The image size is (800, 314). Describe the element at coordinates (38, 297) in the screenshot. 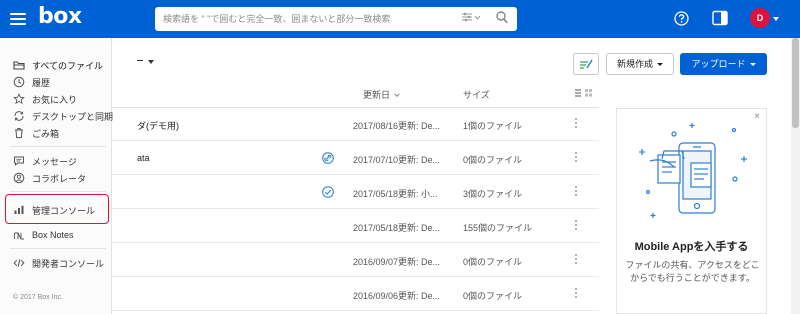

I see `copyright-text: © 2017 Box Inc.` at that location.